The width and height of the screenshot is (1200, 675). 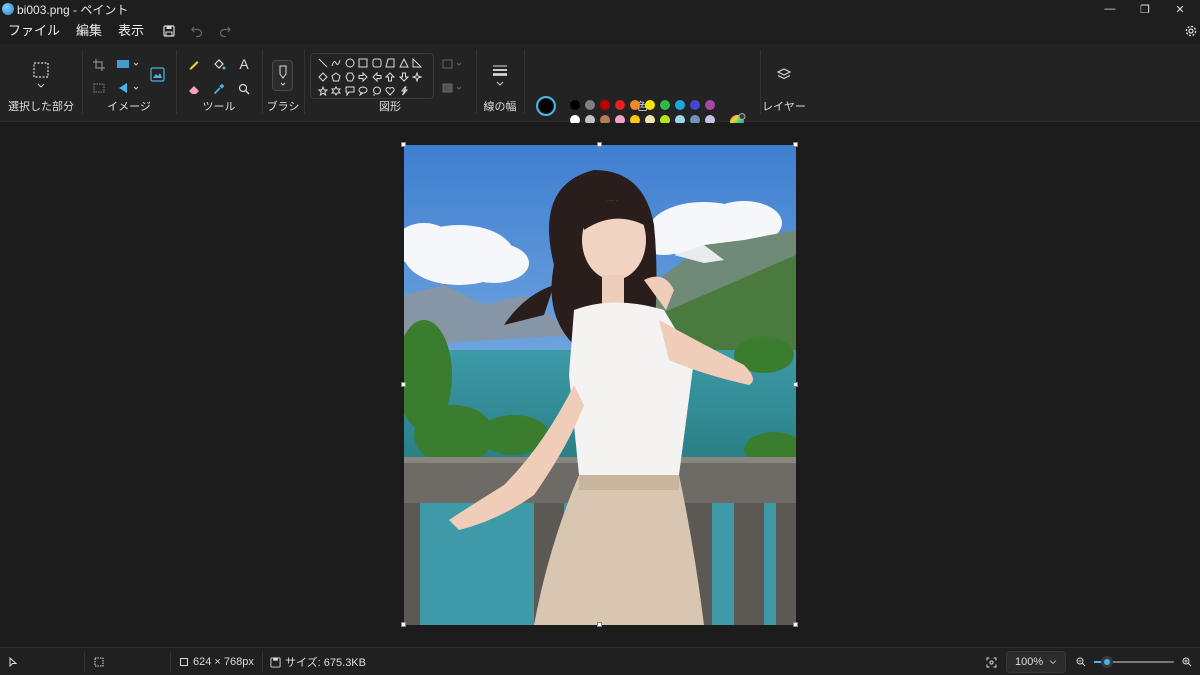 What do you see at coordinates (34, 31) in the screenshot?
I see `menu-file: ファイル` at bounding box center [34, 31].